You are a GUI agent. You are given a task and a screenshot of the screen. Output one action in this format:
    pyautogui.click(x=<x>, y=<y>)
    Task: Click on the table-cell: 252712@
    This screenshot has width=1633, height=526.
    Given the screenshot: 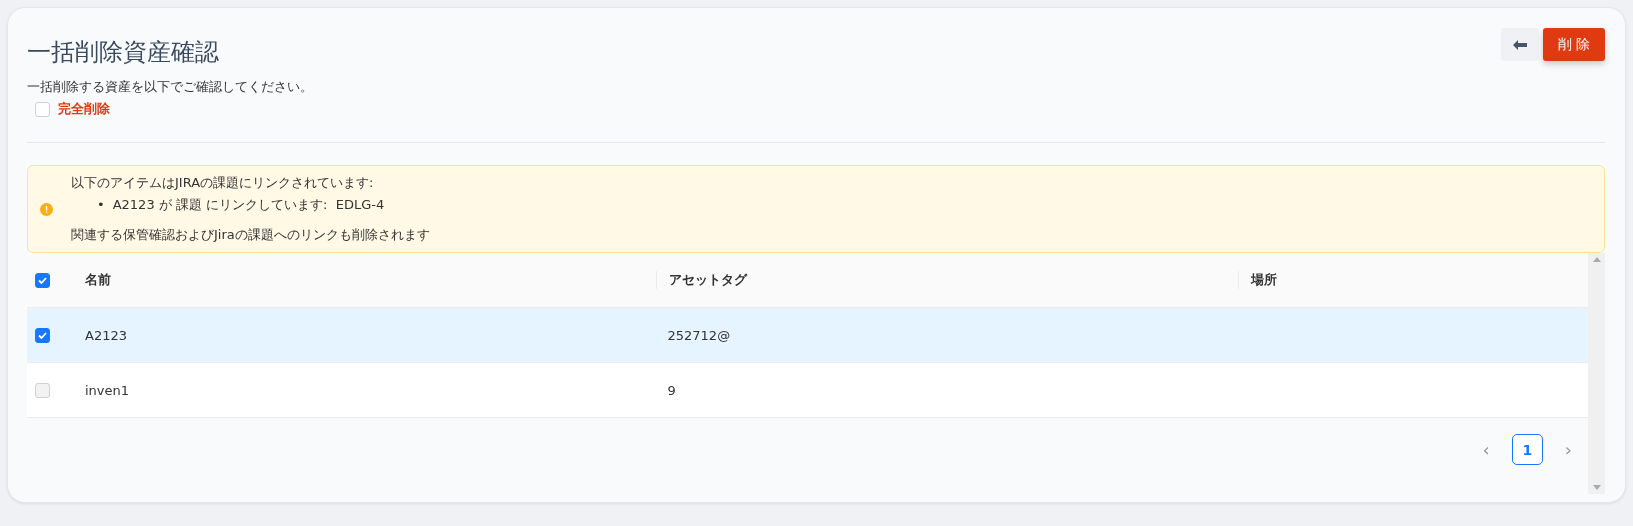 What is the action you would take?
    pyautogui.click(x=699, y=335)
    